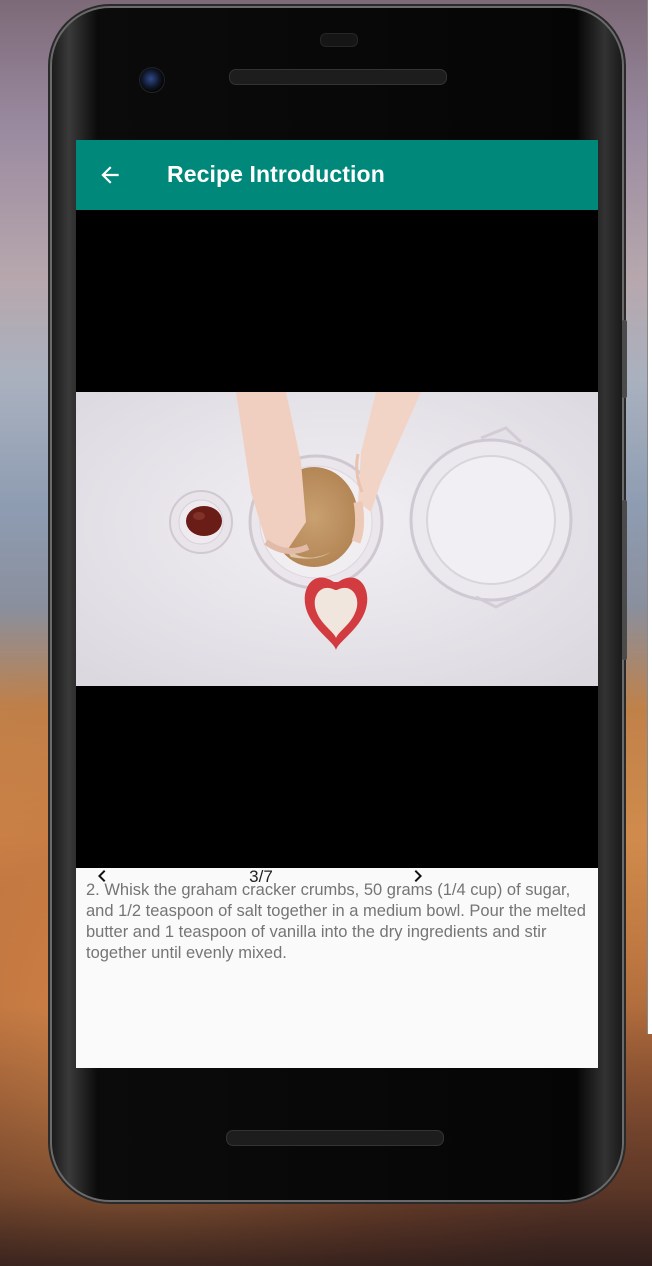  Describe the element at coordinates (338, 77) in the screenshot. I see `top-speaker-grille` at that location.